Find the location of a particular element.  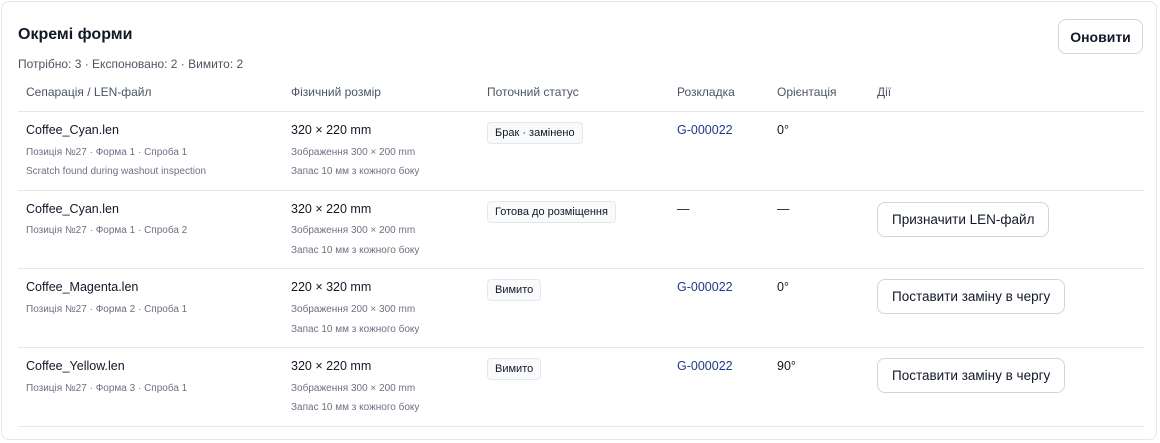

panel-summary: Потрібно: 3 · Експоновано: 2 · Вимито: 2 is located at coordinates (131, 64).